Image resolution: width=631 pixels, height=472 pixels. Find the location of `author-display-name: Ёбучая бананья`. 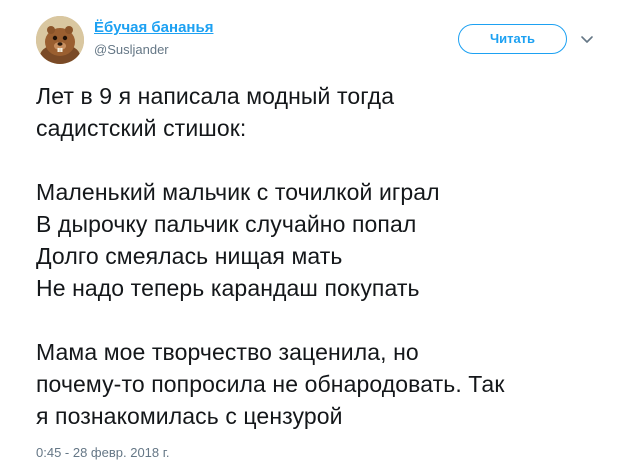

author-display-name: Ёбучая бананья is located at coordinates (153, 28).